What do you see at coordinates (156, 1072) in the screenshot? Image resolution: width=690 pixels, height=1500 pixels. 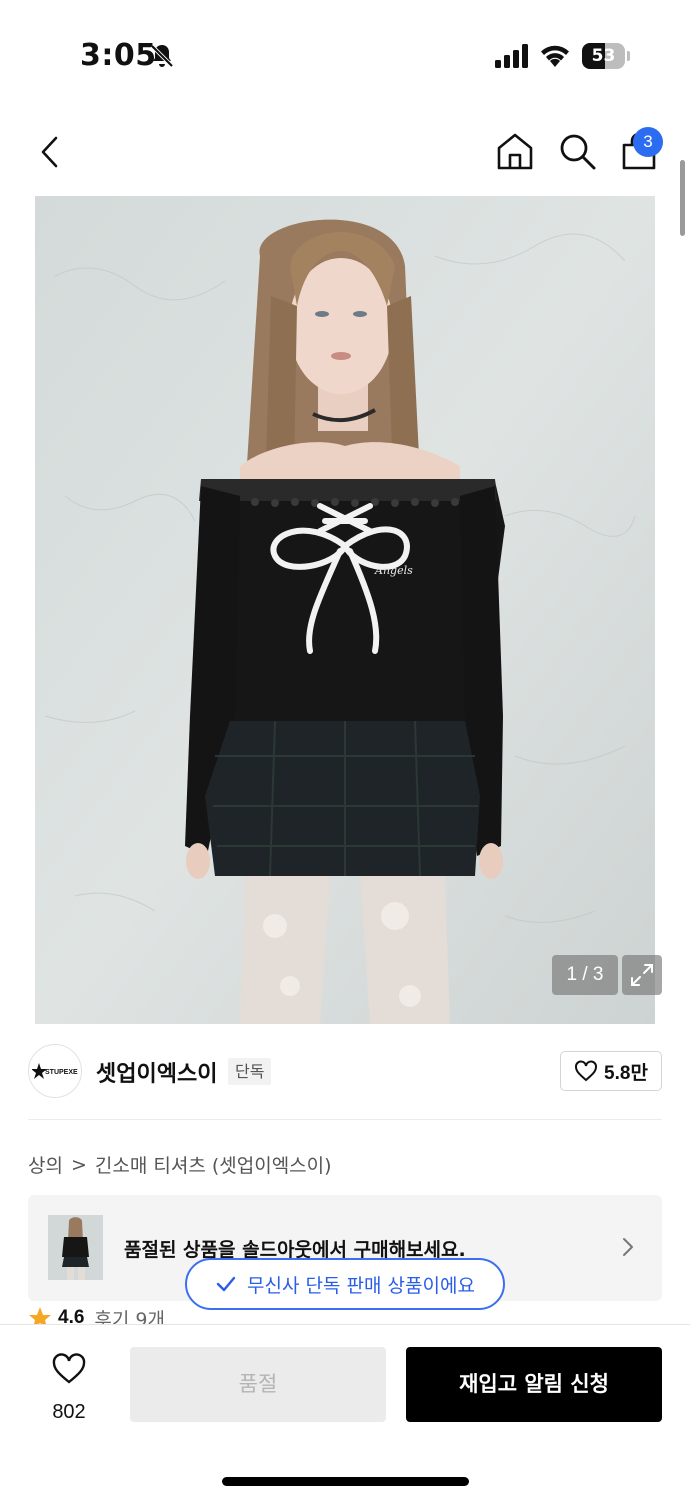 I see `brand-name: 셋업이엑스이` at bounding box center [156, 1072].